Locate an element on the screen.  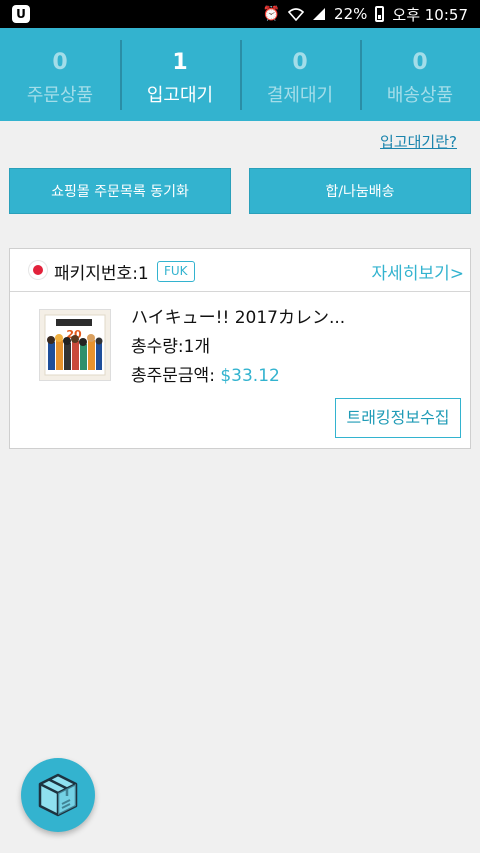
awaiting-arrival-help-link: 입고대기란? is located at coordinates (418, 141).